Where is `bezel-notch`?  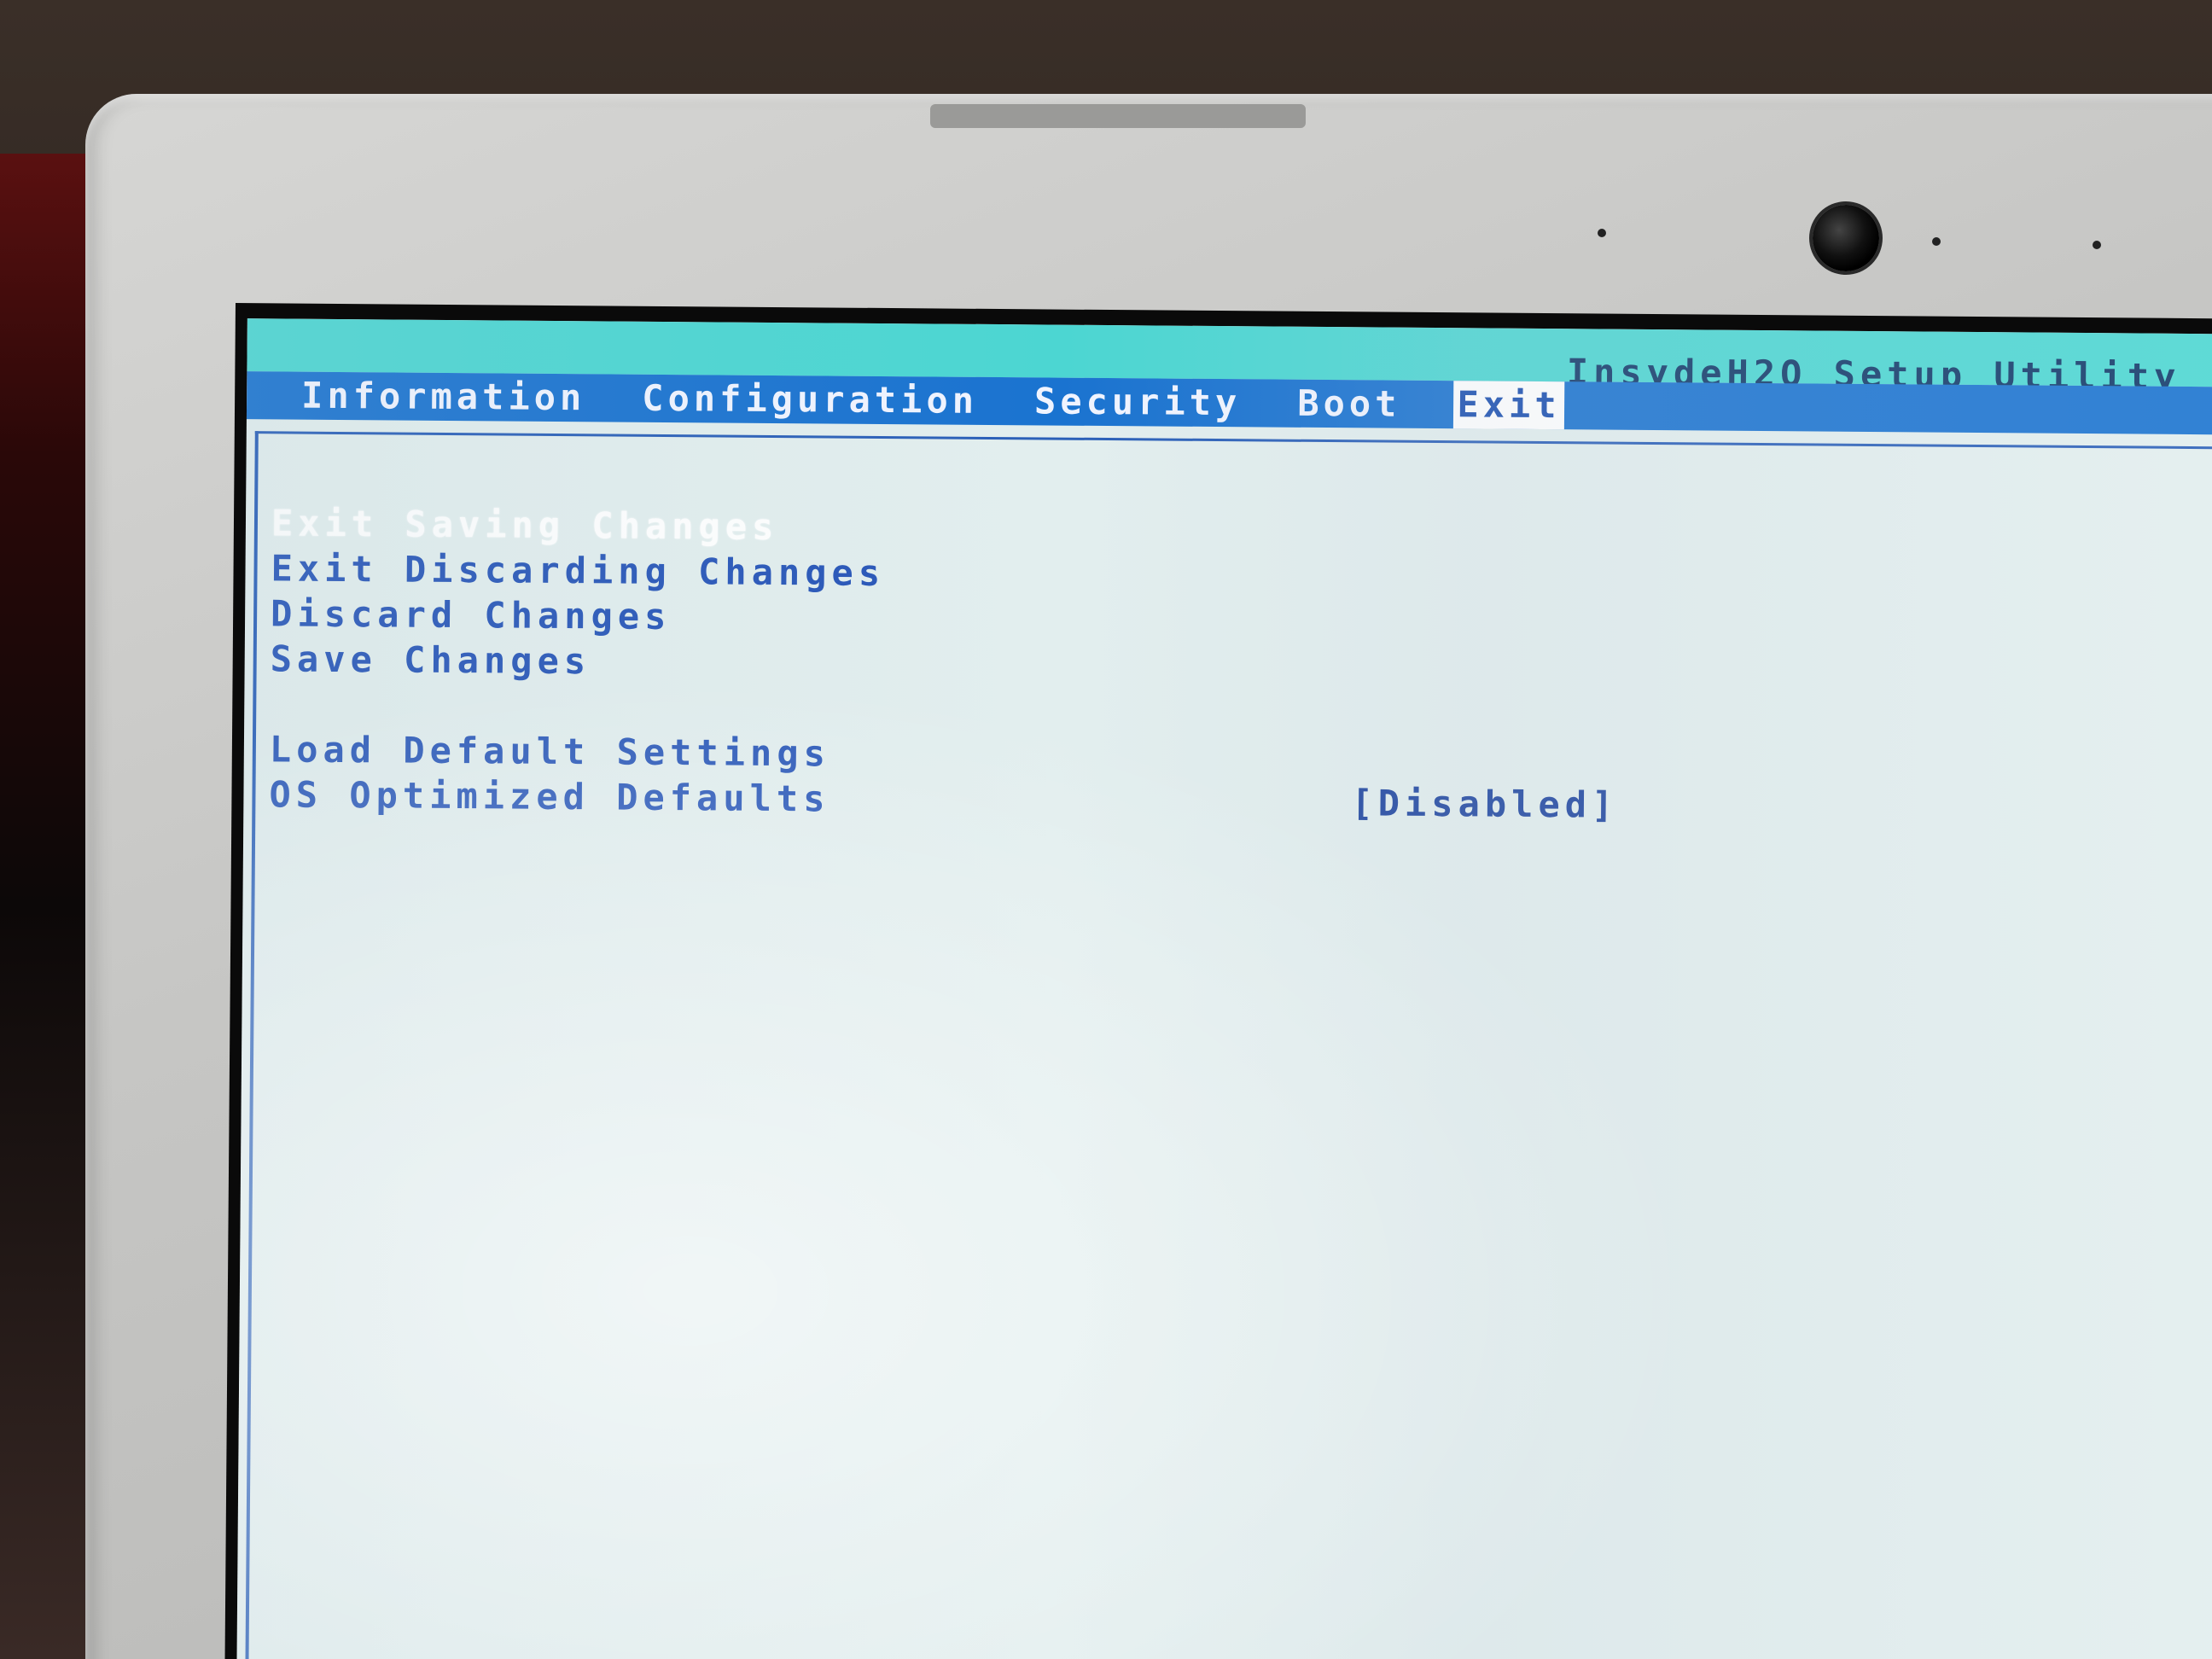 bezel-notch is located at coordinates (1118, 116).